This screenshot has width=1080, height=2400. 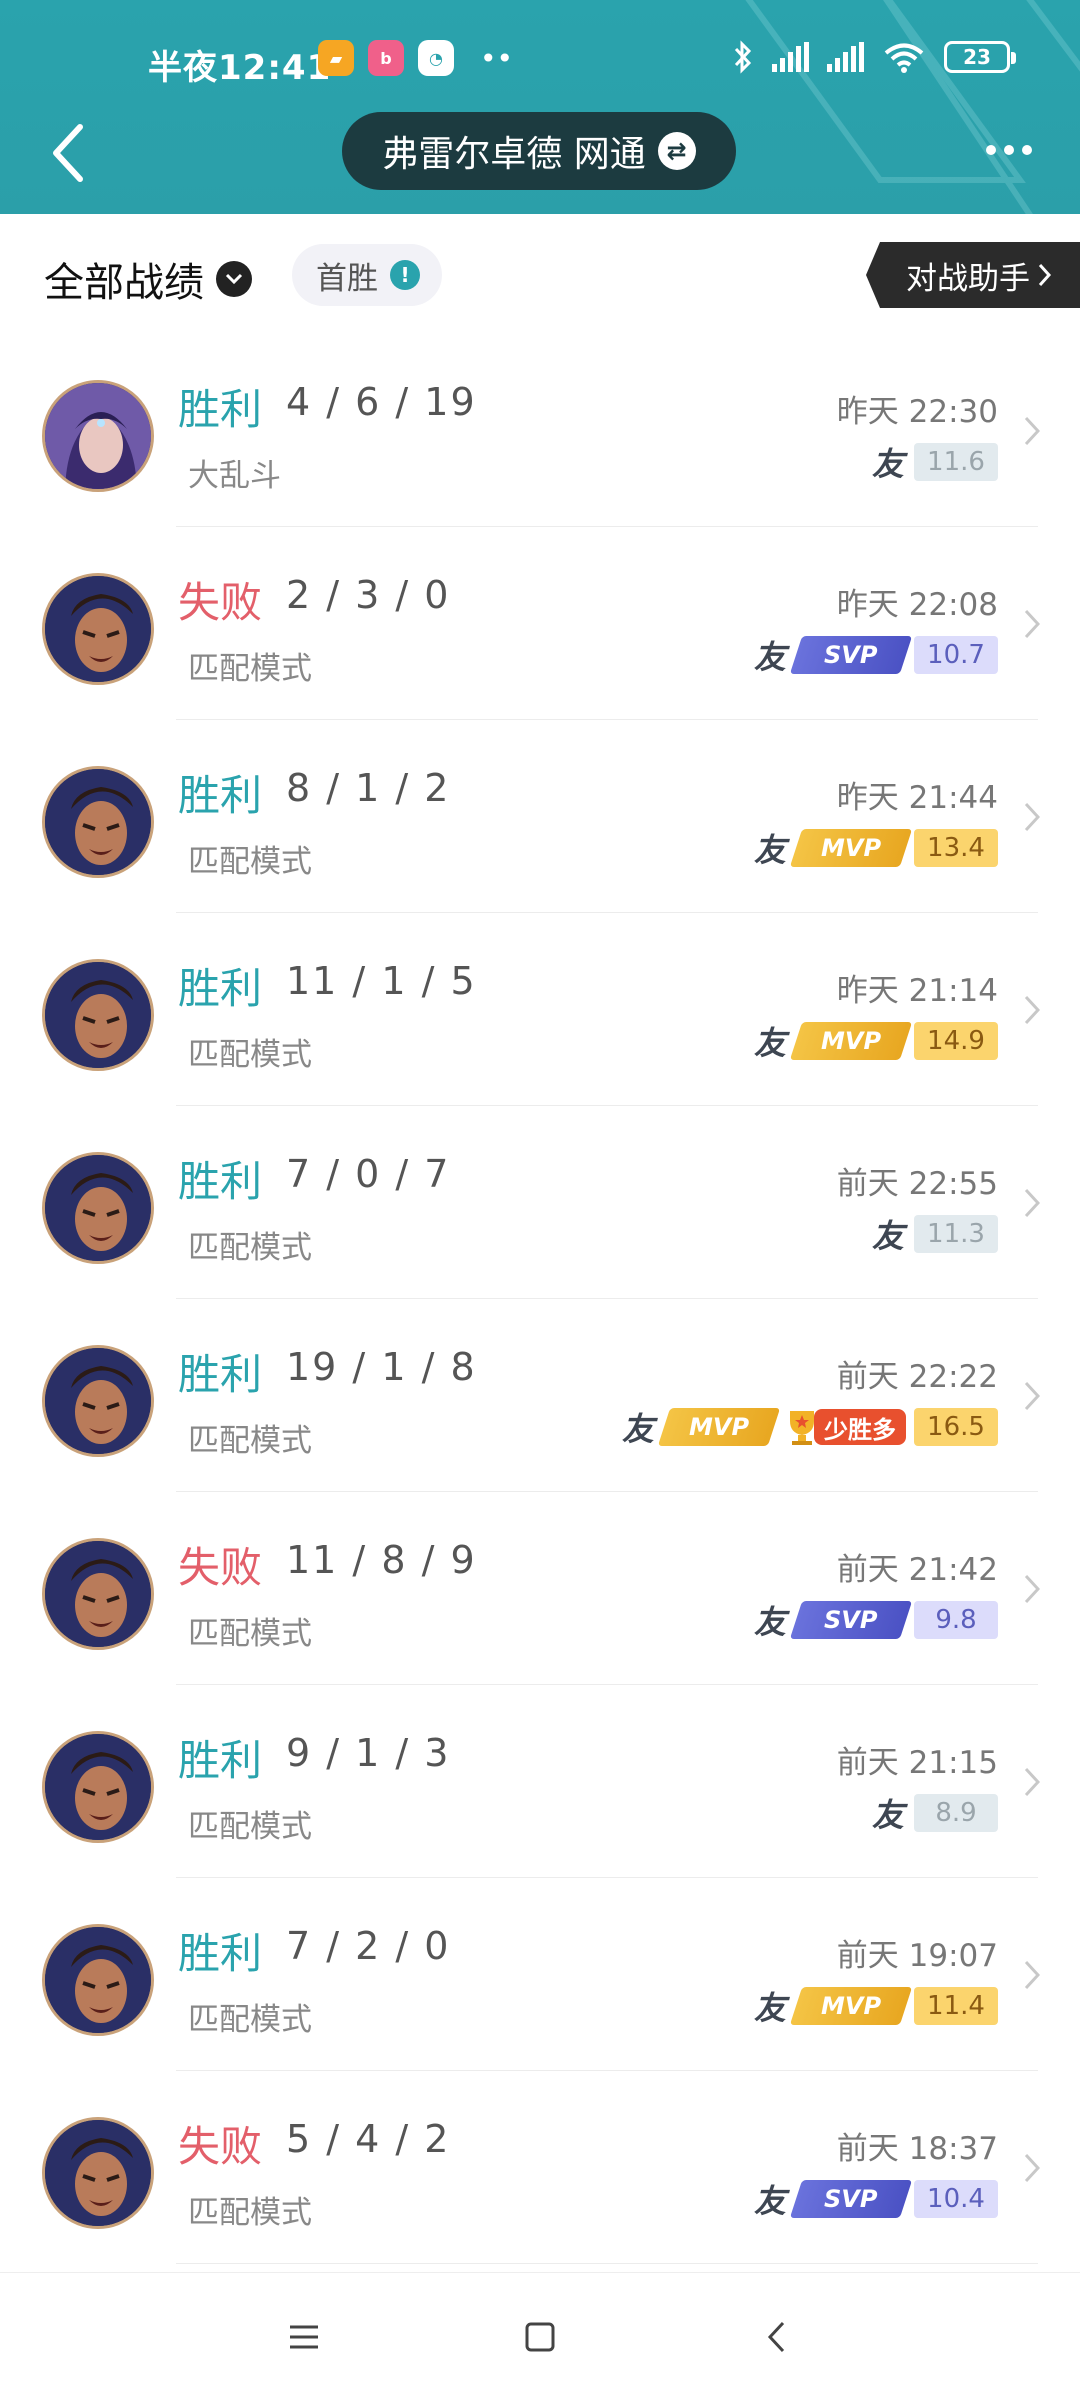 What do you see at coordinates (917, 605) in the screenshot?
I see `match-time: 昨天 22:08` at bounding box center [917, 605].